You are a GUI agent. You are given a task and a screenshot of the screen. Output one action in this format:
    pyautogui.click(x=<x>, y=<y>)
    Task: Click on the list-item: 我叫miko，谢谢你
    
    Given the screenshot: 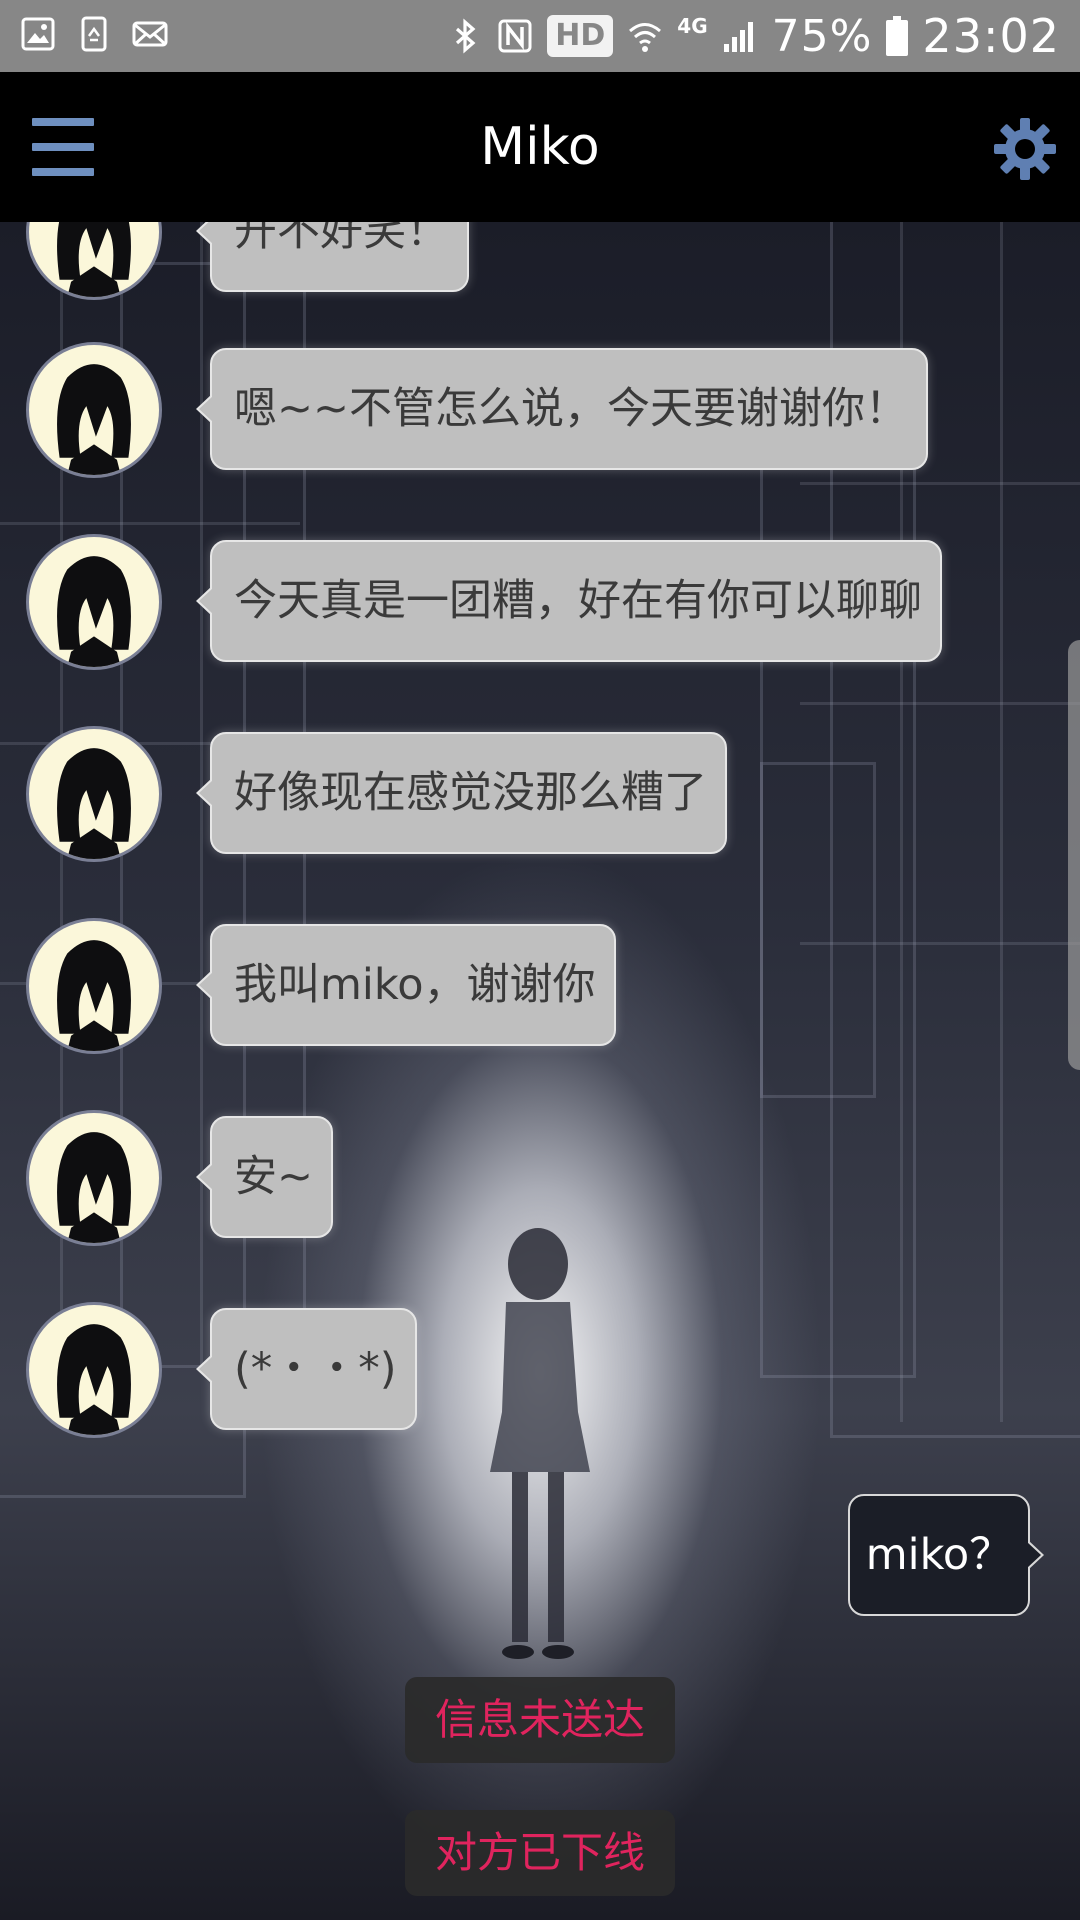 What is the action you would take?
    pyautogui.click(x=540, y=988)
    